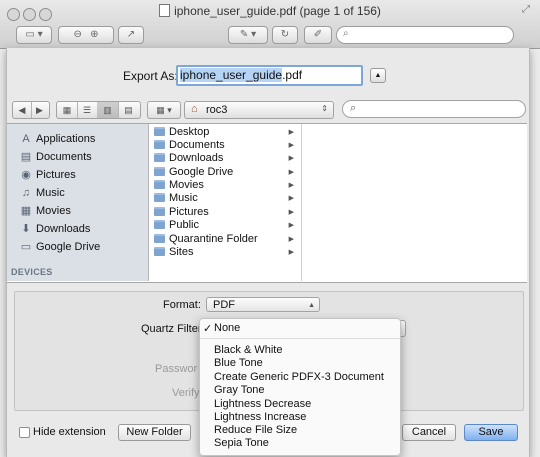  Describe the element at coordinates (224, 305) in the screenshot. I see `format-value: PDF` at that location.